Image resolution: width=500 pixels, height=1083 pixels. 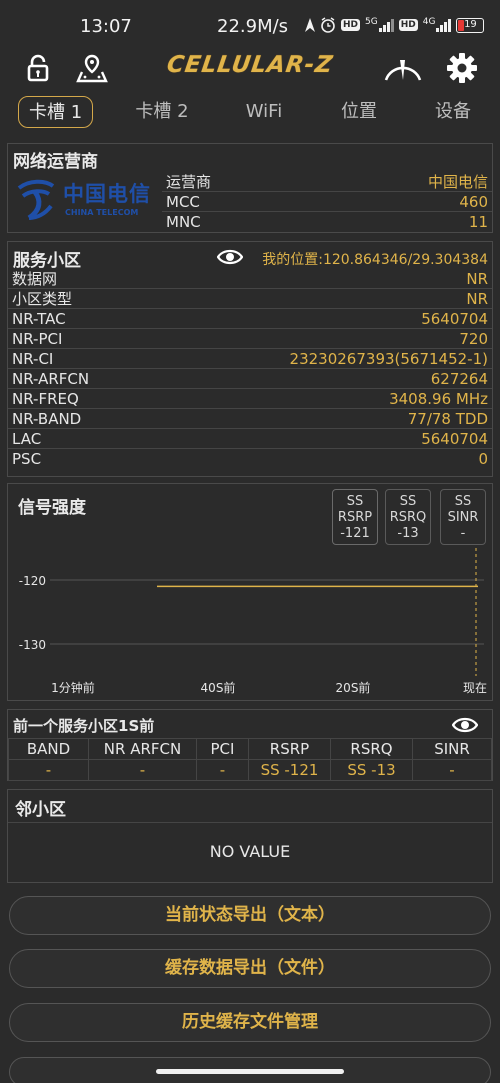 I want to click on serving-row: 数据网 NR, so click(x=250, y=279).